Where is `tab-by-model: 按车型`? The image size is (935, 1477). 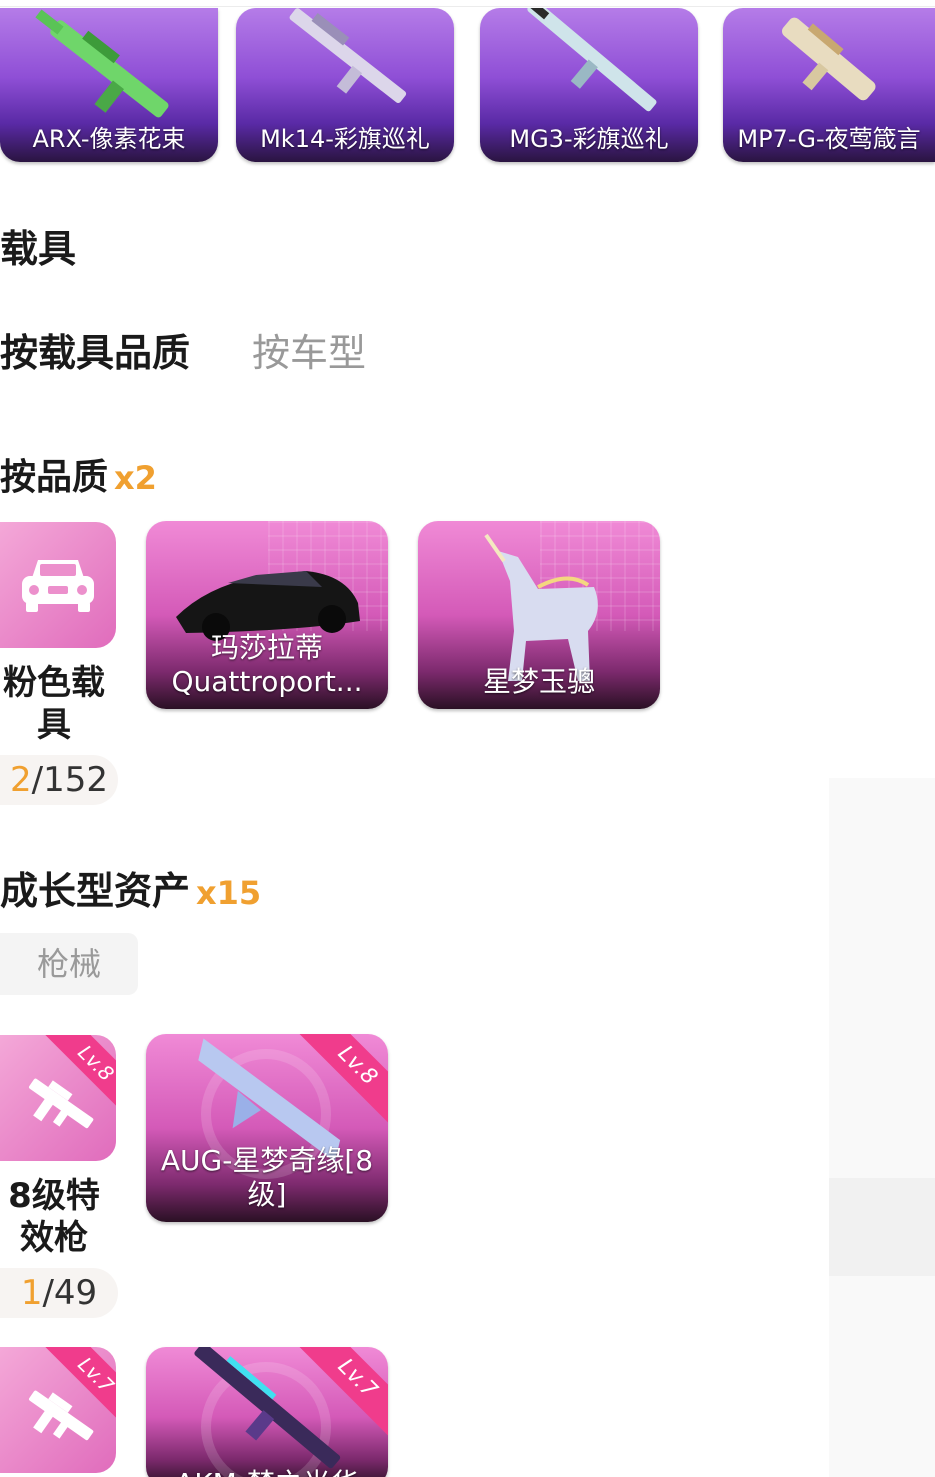
tab-by-model: 按车型 is located at coordinates (309, 349).